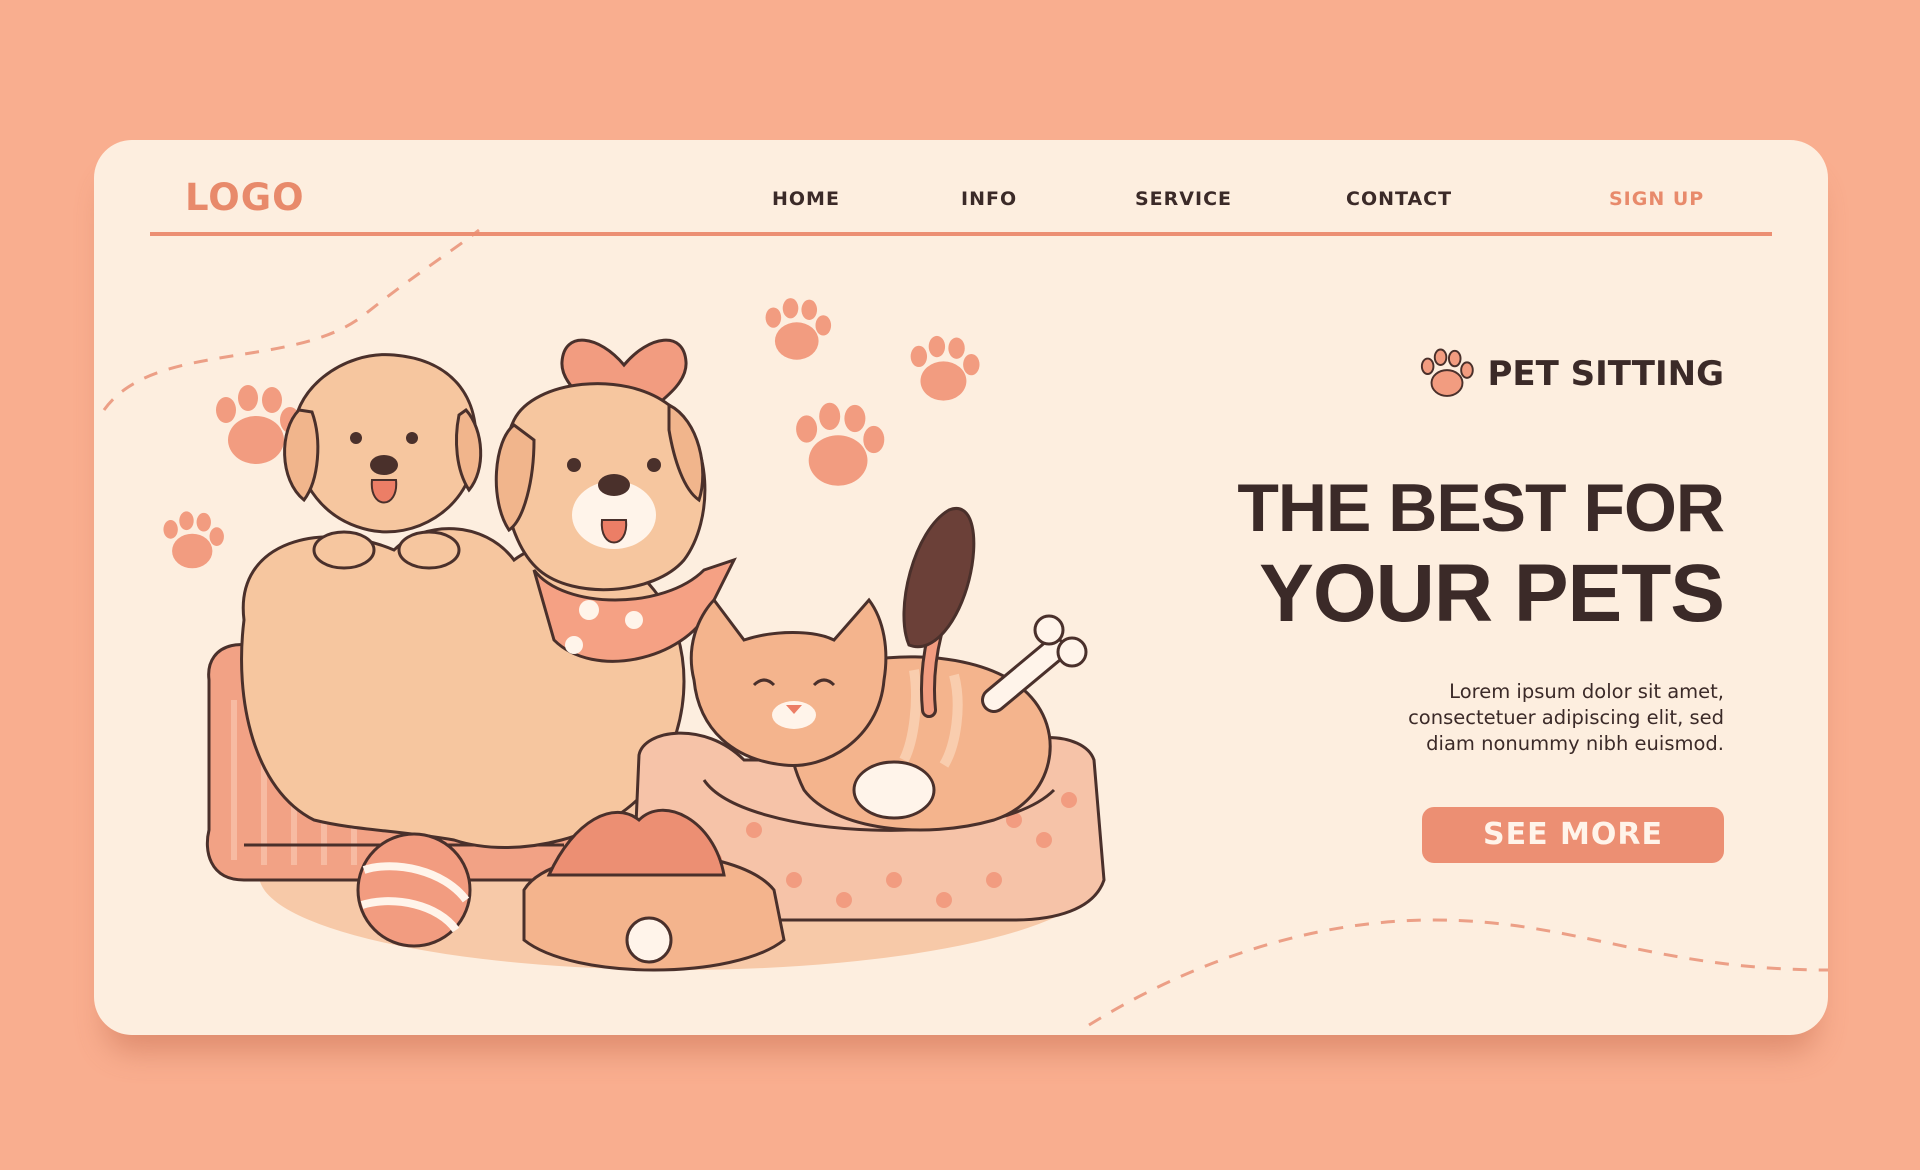 The width and height of the screenshot is (1920, 1170). I want to click on eyebrow: PET SITTING, so click(1571, 374).